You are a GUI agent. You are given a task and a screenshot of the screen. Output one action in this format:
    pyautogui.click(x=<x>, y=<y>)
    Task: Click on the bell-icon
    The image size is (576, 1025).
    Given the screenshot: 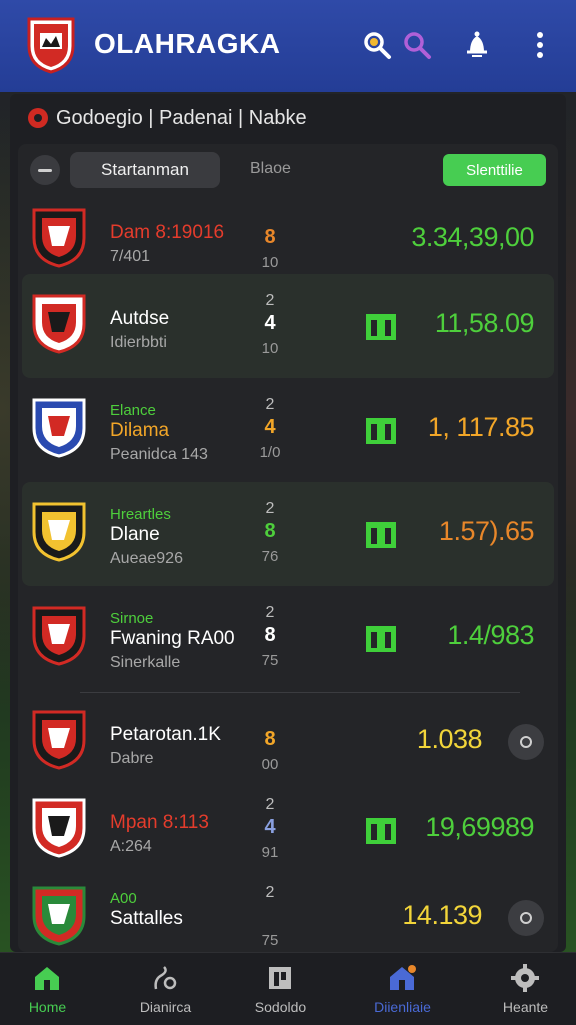 What is the action you would take?
    pyautogui.click(x=477, y=45)
    